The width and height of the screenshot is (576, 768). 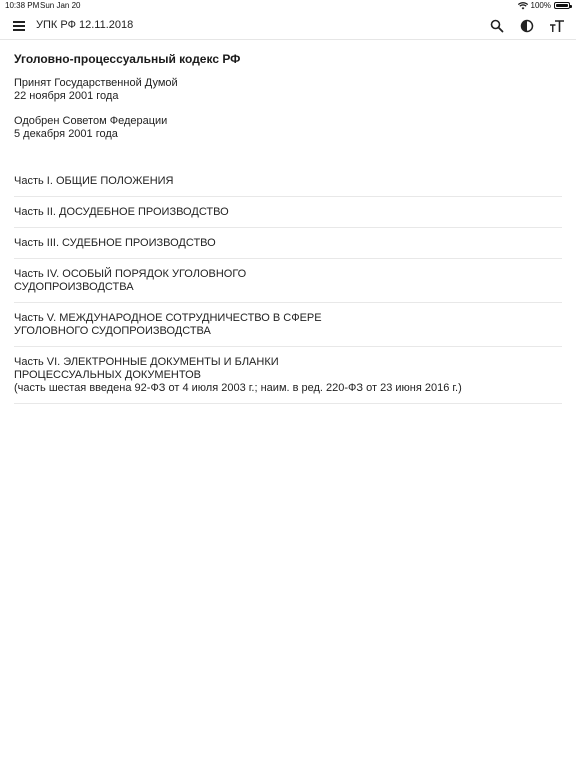 I want to click on status-bar: 10:38 PM Sun Jan 20 100%, so click(x=288, y=6).